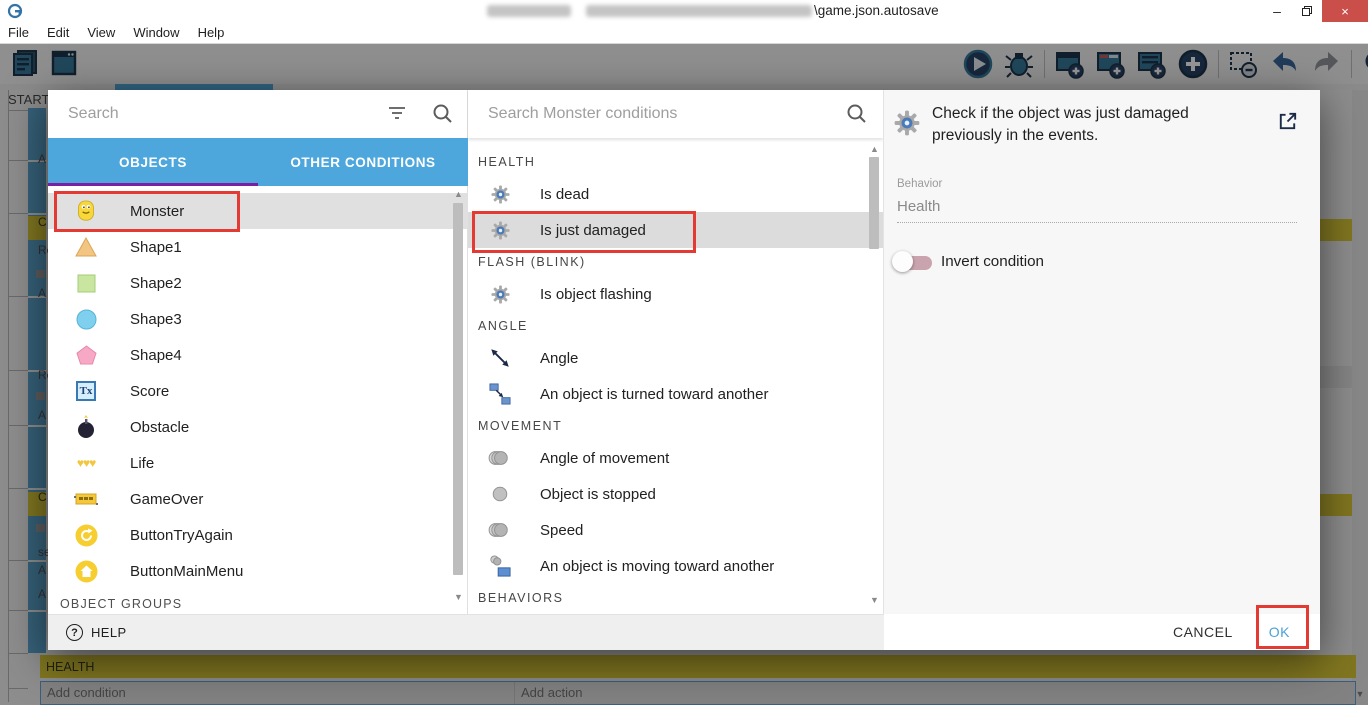  I want to click on menu-view: View, so click(101, 32).